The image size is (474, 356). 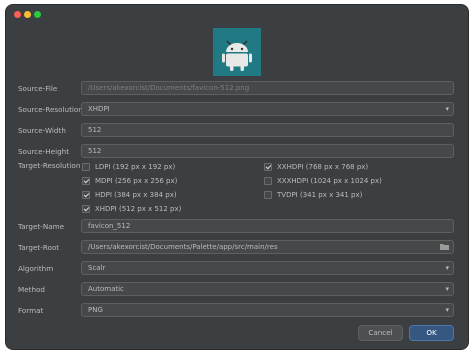 What do you see at coordinates (267, 226) in the screenshot?
I see `target-name-field: favicon_512` at bounding box center [267, 226].